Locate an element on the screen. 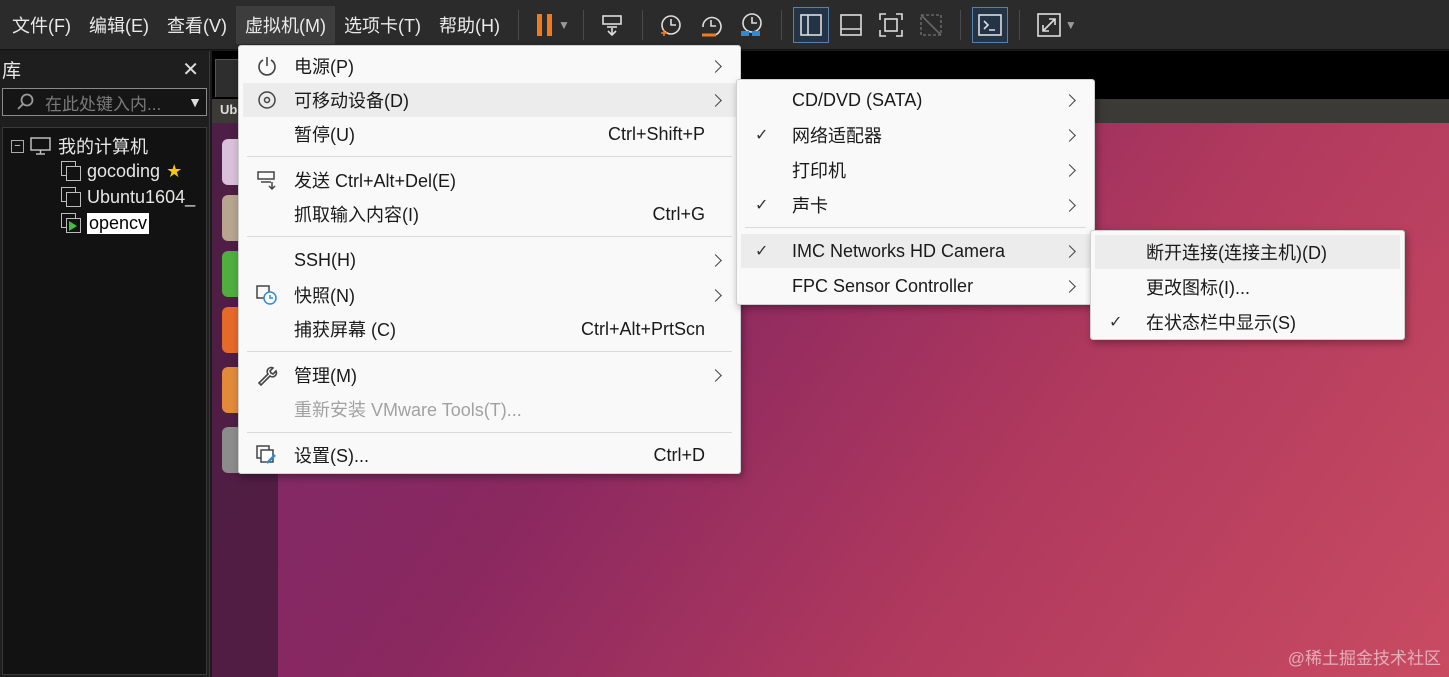  tree-item-vm-selected: opencv is located at coordinates (105, 223).